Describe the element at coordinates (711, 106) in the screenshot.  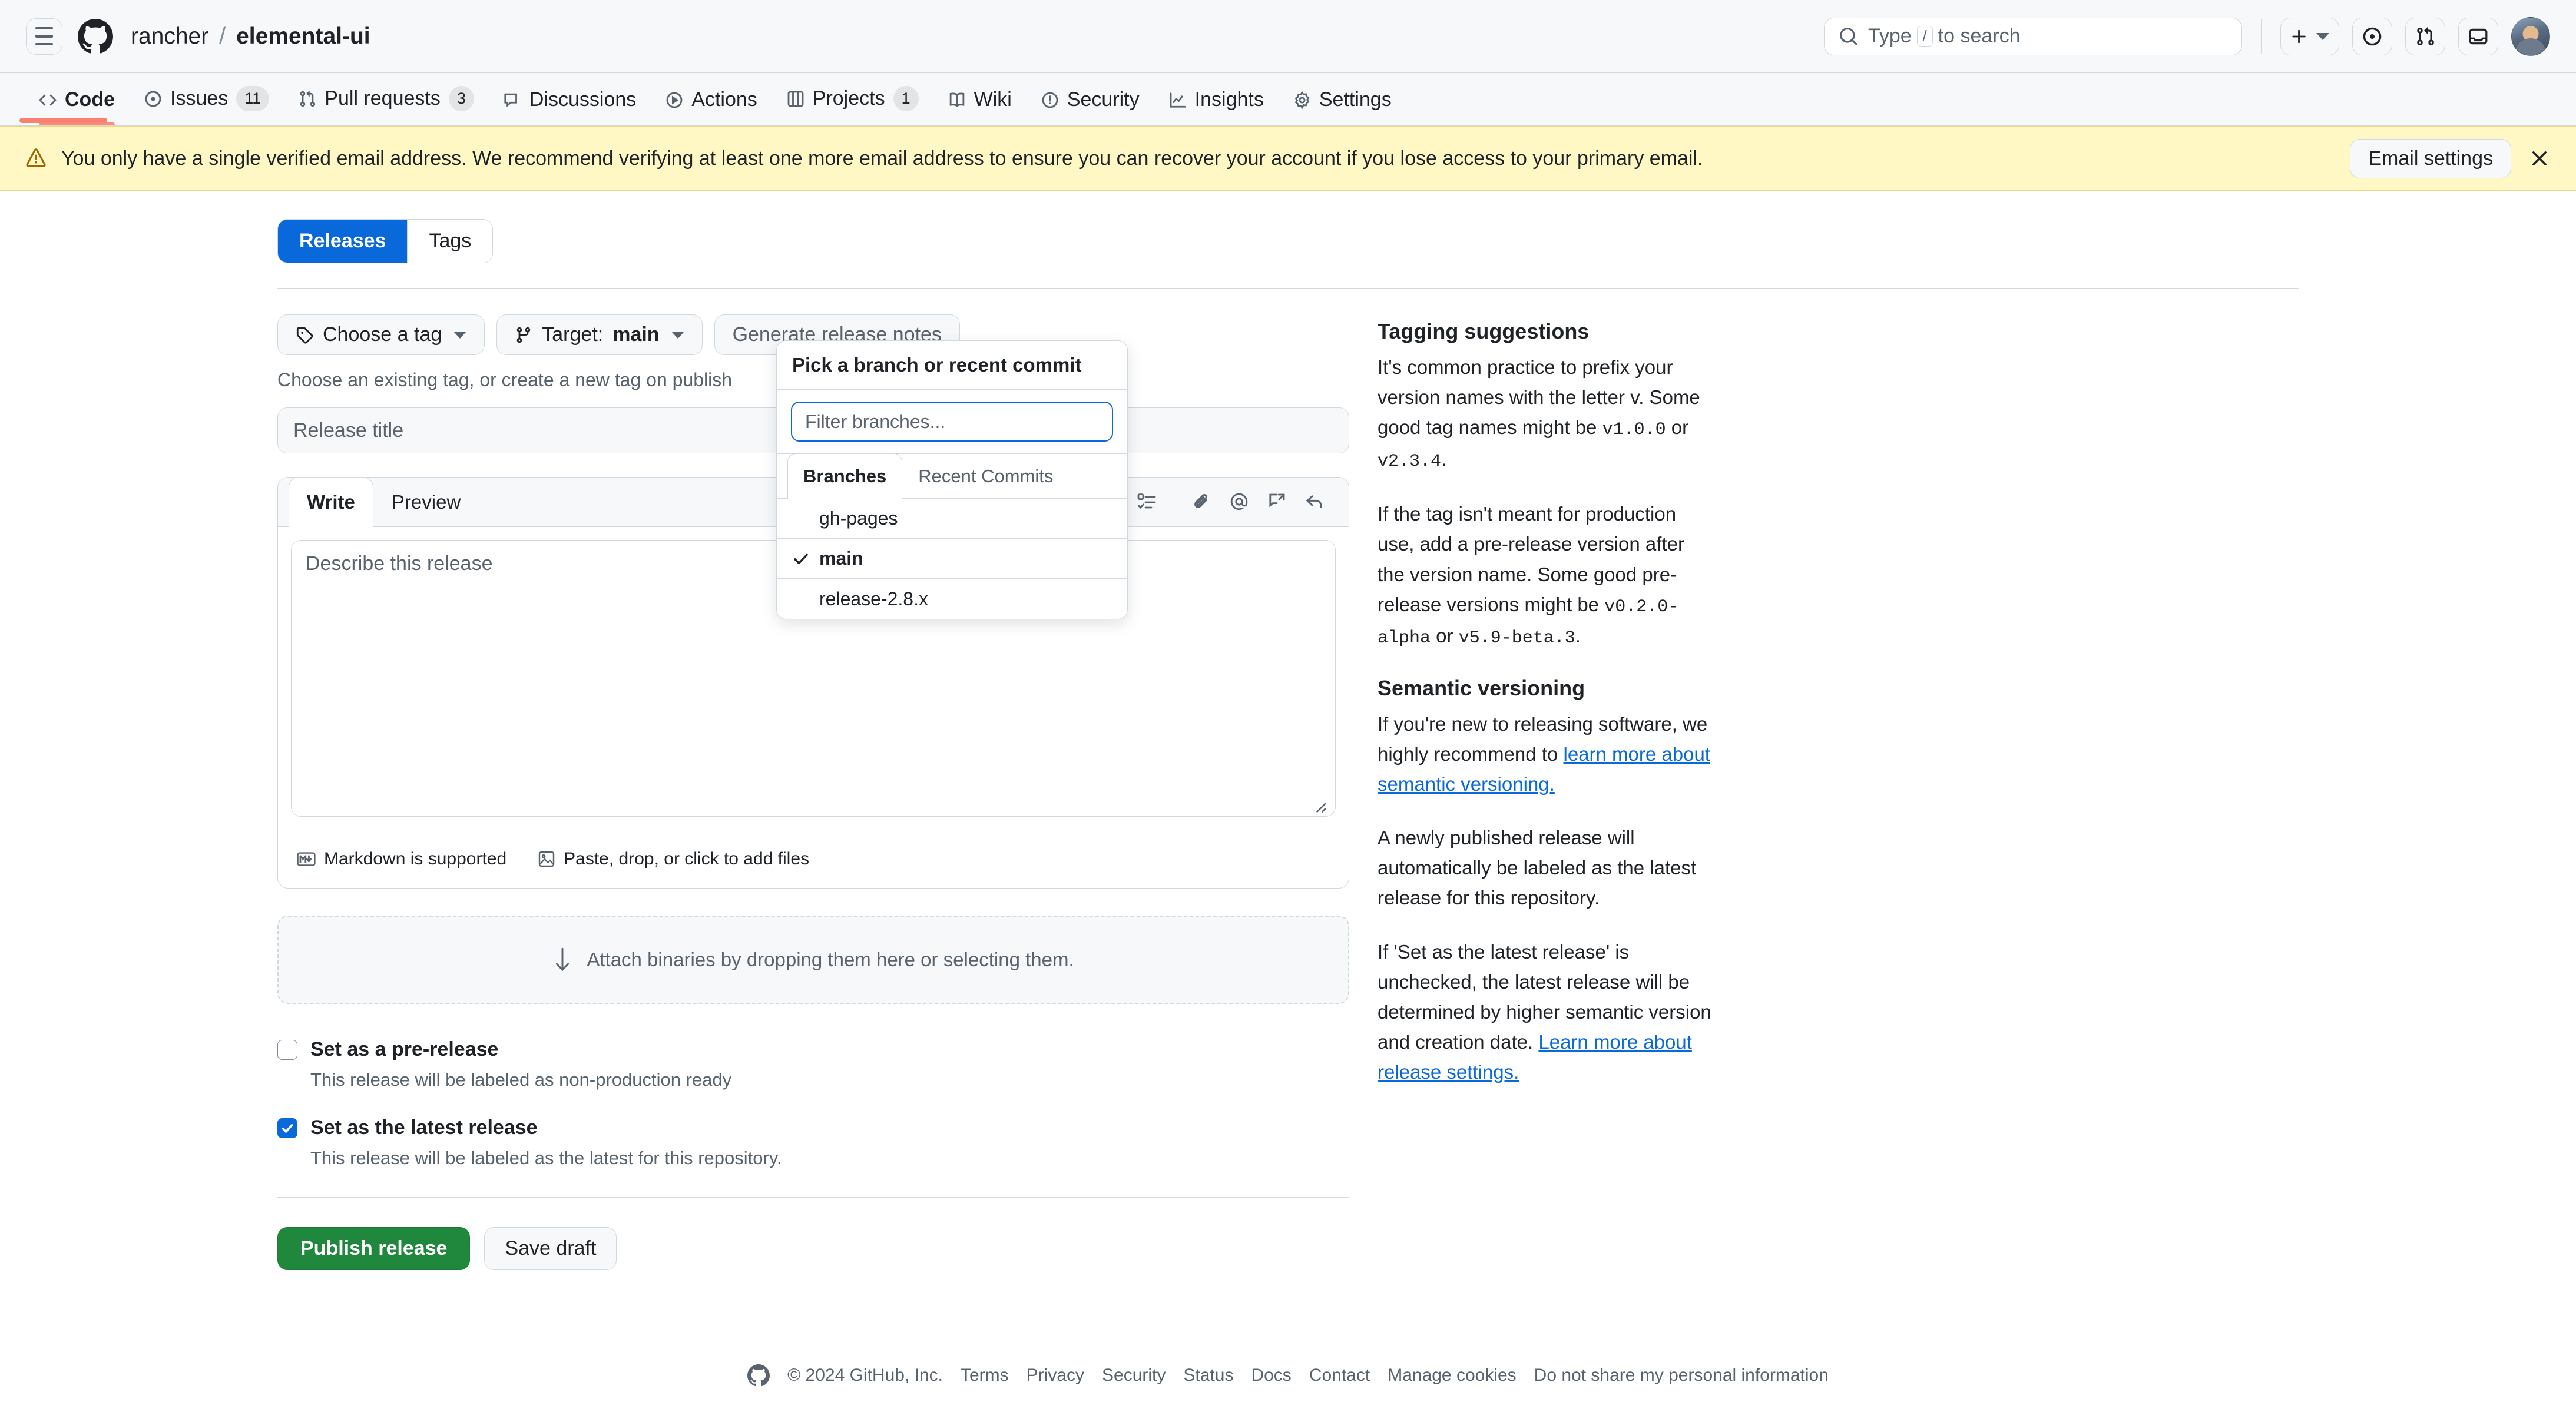
I see `repo-tab-actions: Actions` at that location.